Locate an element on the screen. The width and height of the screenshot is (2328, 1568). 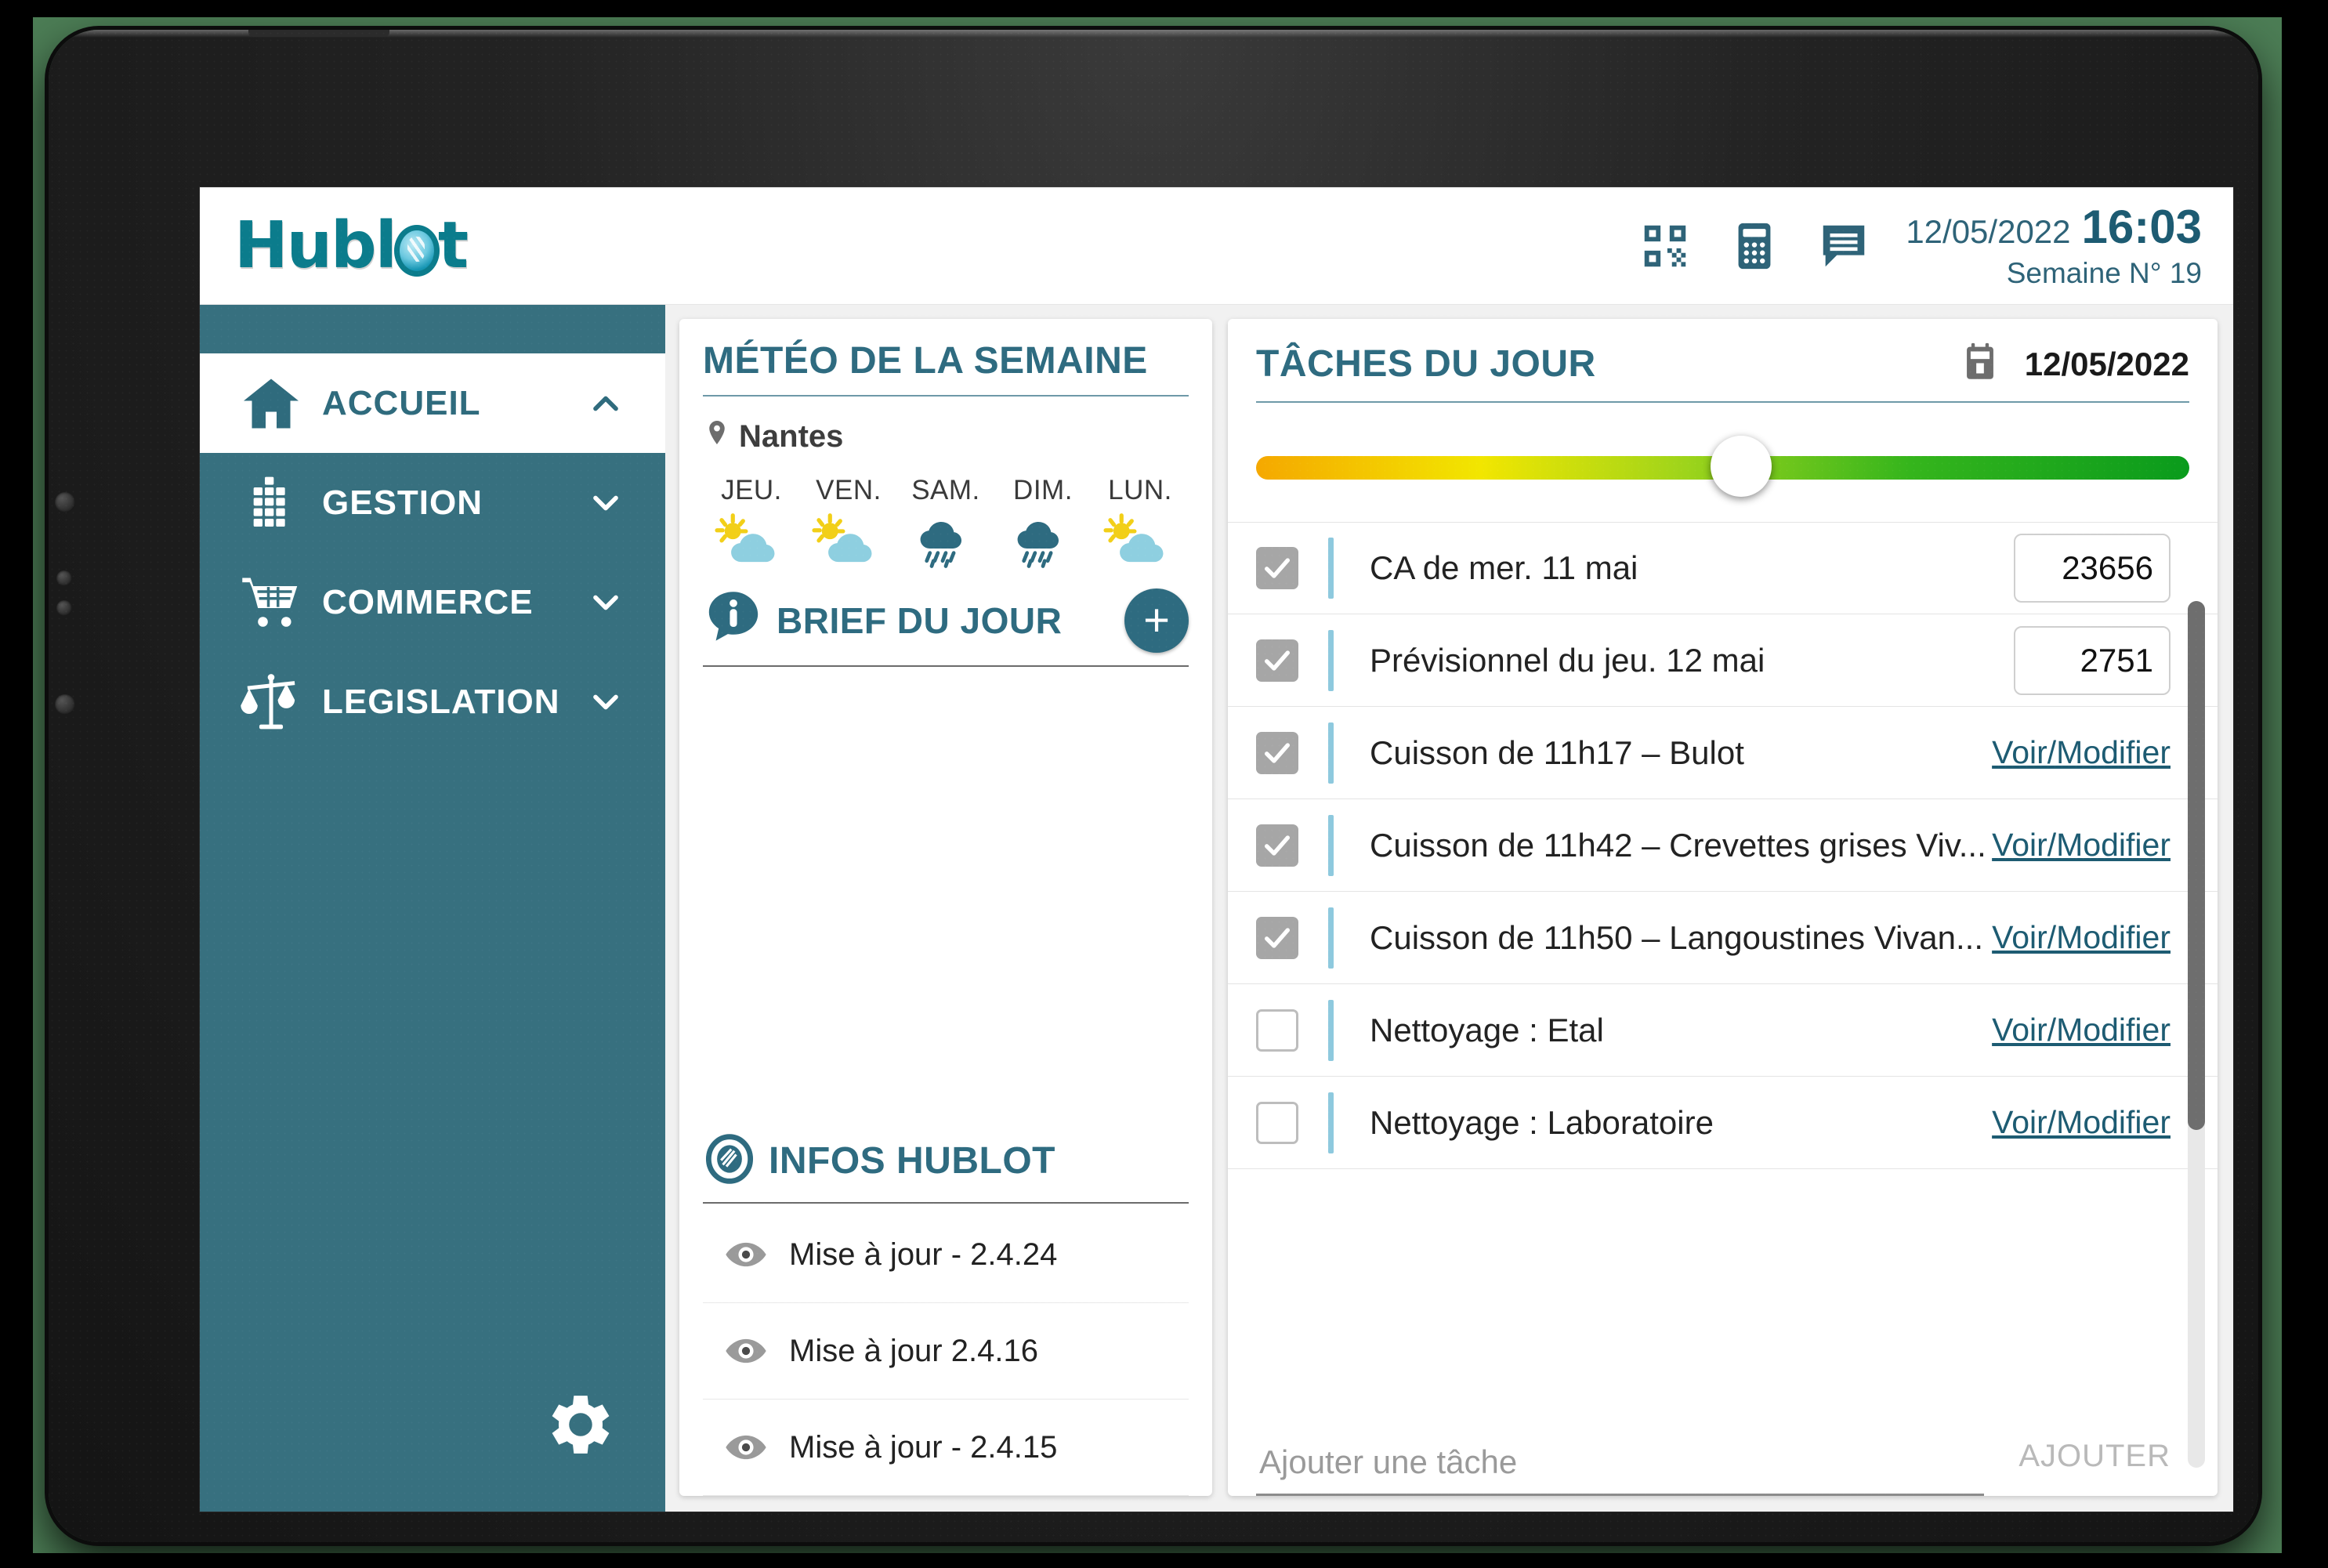
building-icon is located at coordinates (271, 503).